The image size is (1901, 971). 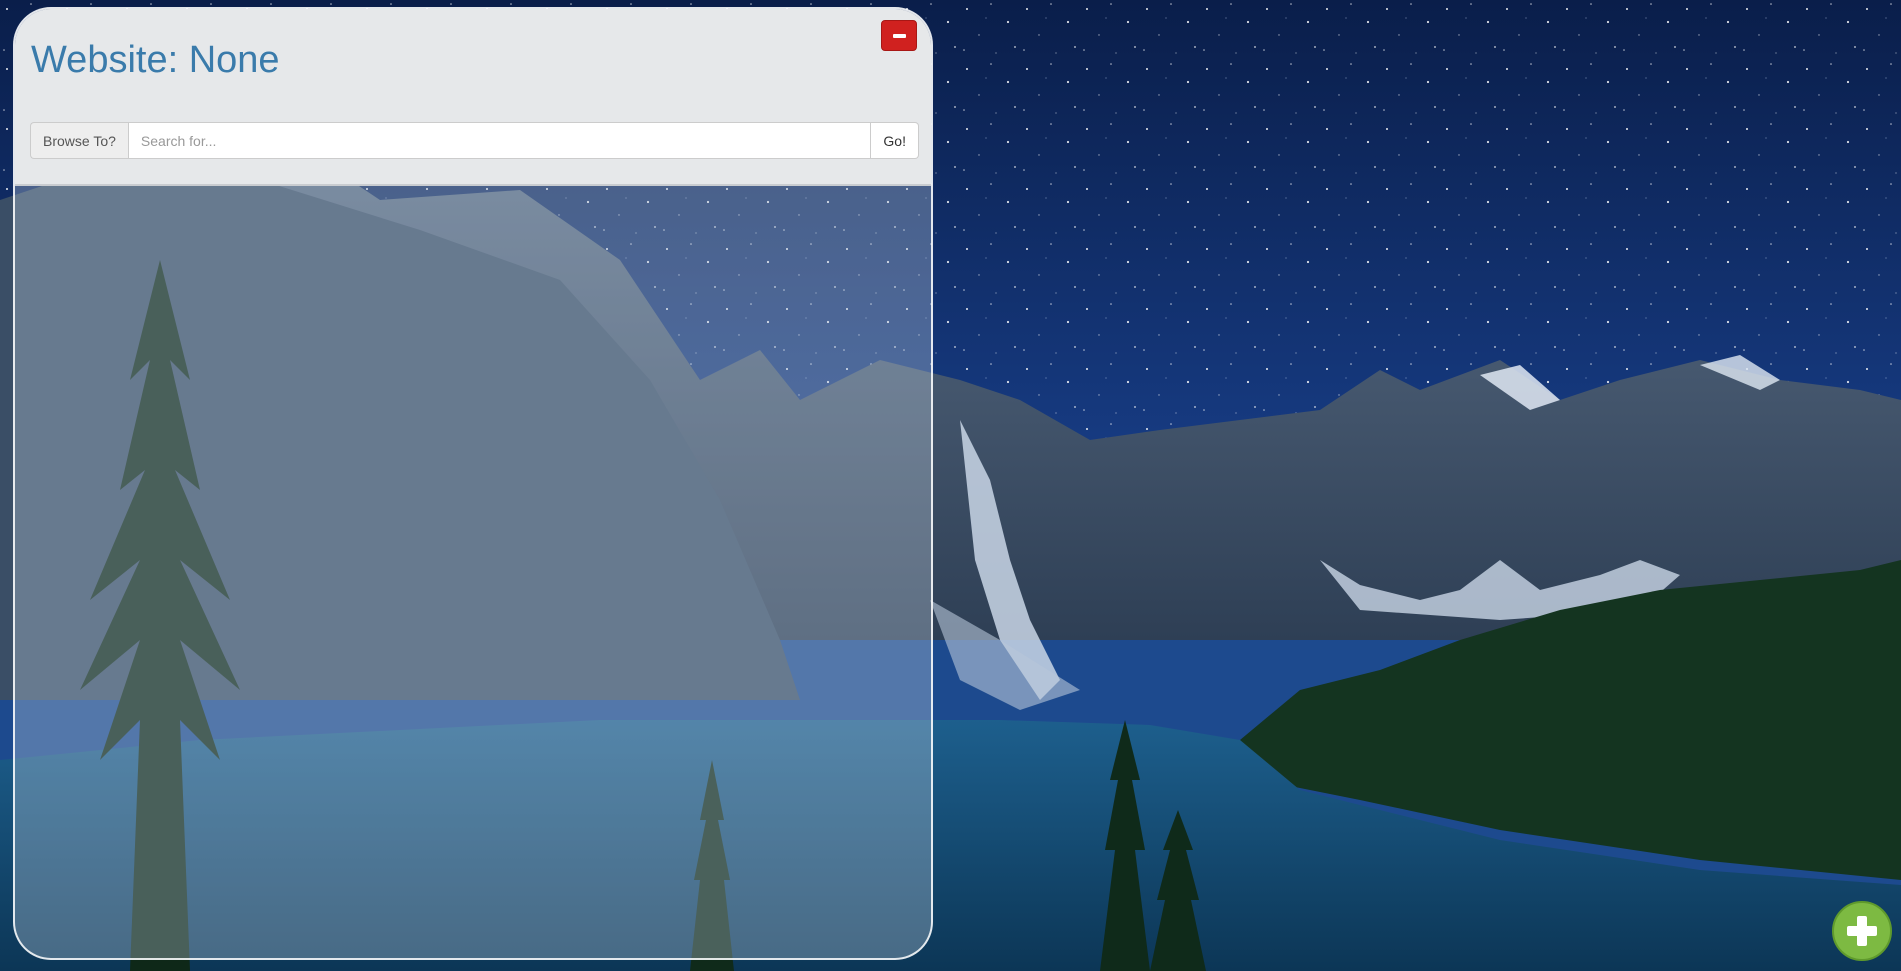 What do you see at coordinates (79, 140) in the screenshot?
I see `browse-label: Browse To?` at bounding box center [79, 140].